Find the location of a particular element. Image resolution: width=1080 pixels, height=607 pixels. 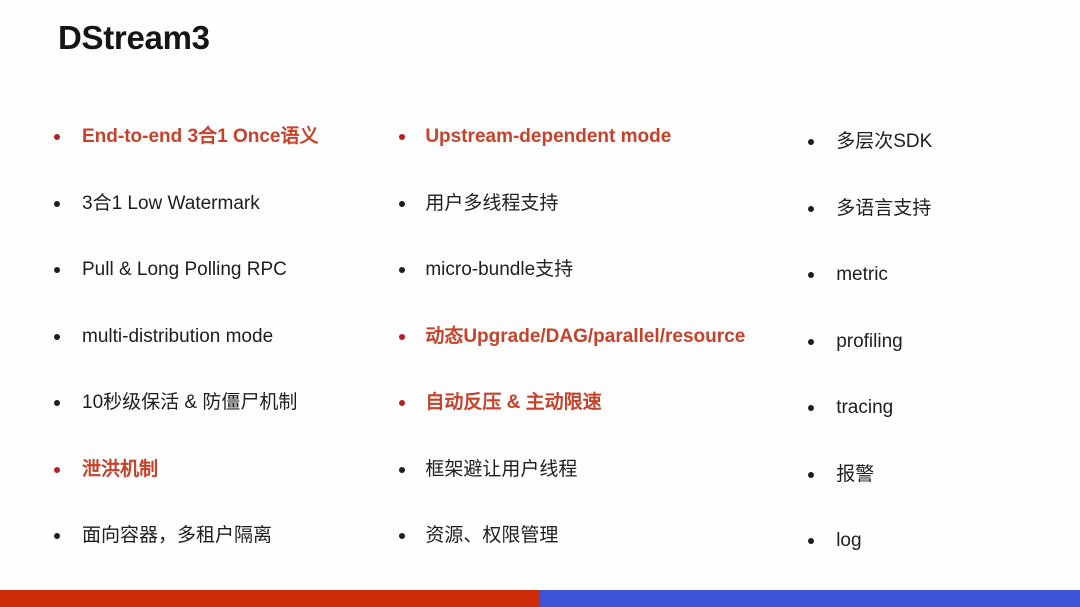

bullet-item-label: multi-distribution mode is located at coordinates (178, 336).